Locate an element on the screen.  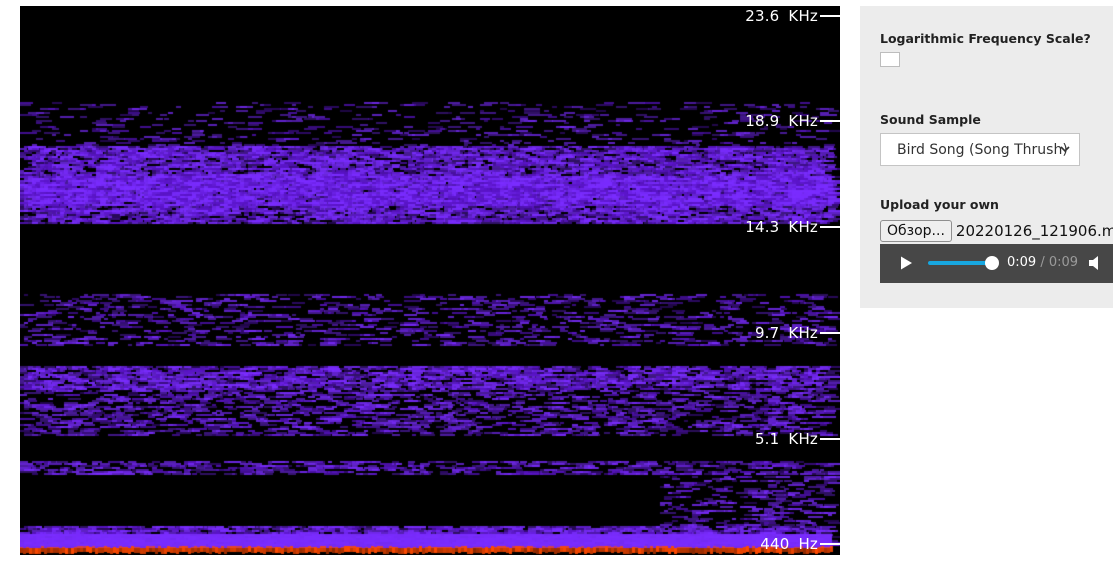
log-scale-checkbox is located at coordinates (890, 59).